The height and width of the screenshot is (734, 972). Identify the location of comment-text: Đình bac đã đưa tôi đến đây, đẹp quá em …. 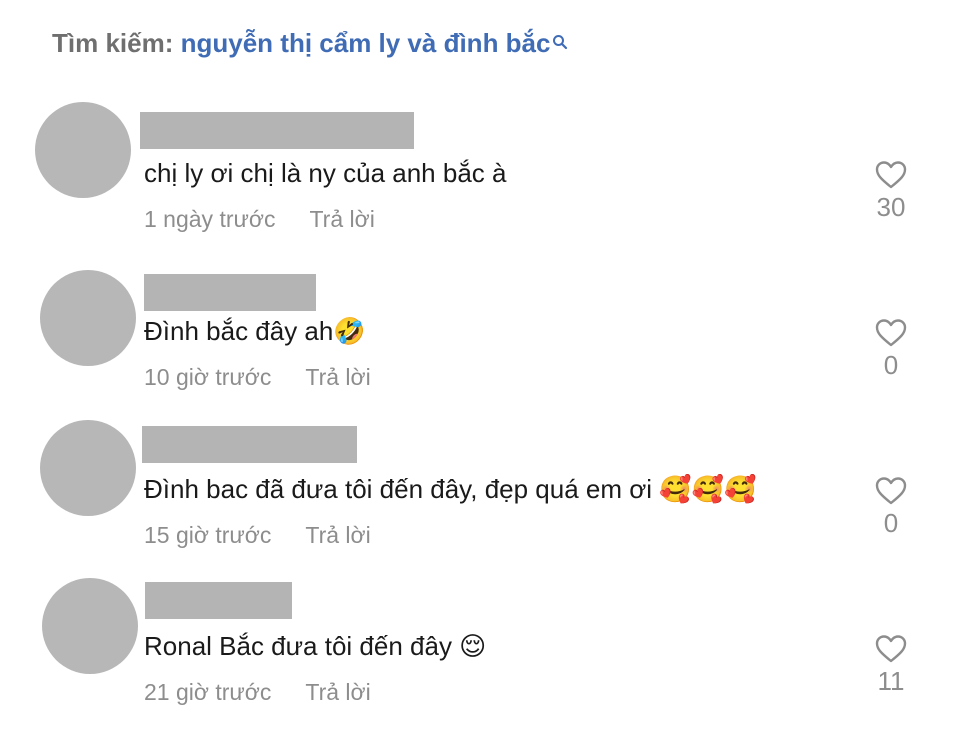
(450, 489).